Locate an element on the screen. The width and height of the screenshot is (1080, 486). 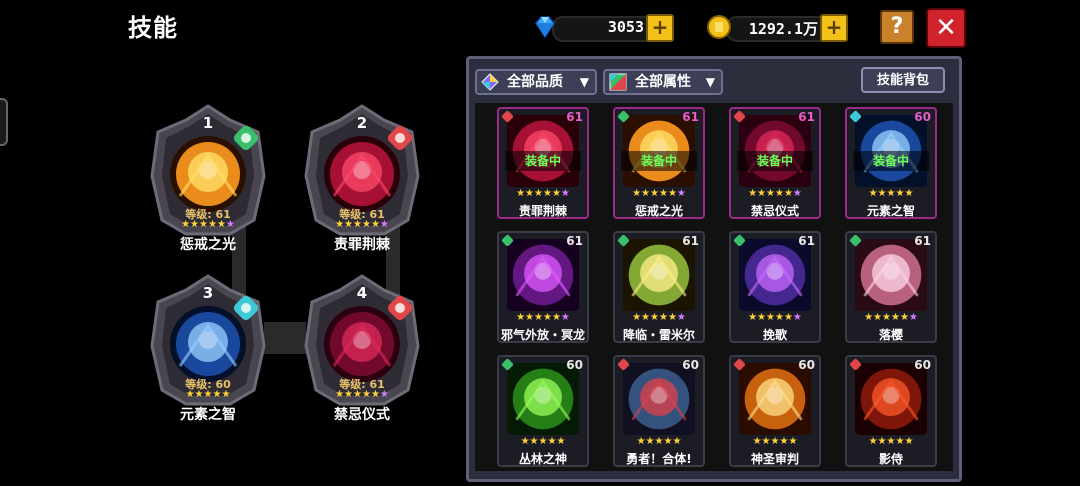
skill-card: 61 ★★★★★★ 挽歌 is located at coordinates (775, 287).